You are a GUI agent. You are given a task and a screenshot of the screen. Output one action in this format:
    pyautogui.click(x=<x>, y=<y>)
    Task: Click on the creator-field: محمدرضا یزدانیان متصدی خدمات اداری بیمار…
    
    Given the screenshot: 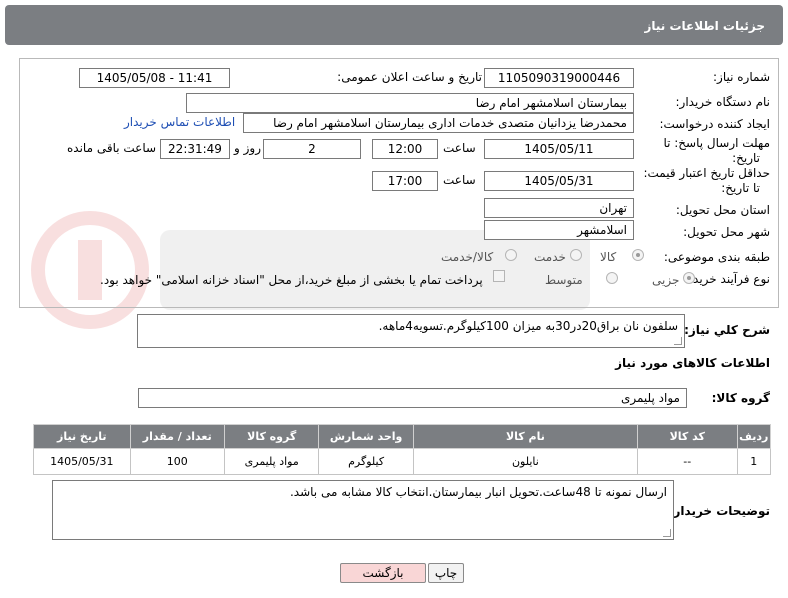 What is the action you would take?
    pyautogui.click(x=438, y=123)
    